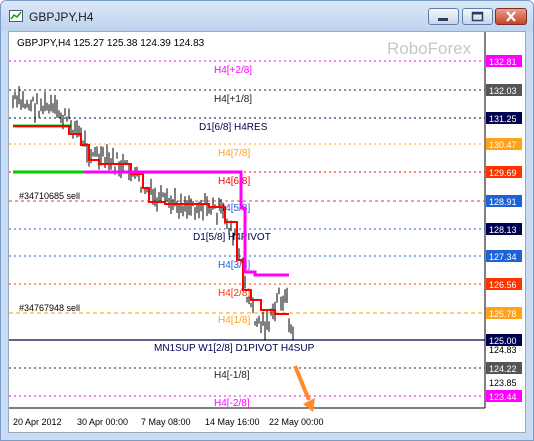 This screenshot has height=441, width=534. Describe the element at coordinates (232, 422) in the screenshot. I see `time-label: 14 May 16:00` at that location.